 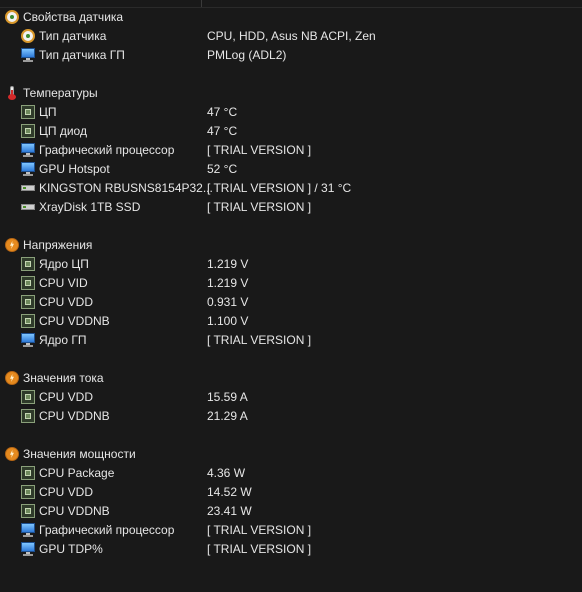 I want to click on sensor-row: XrayDisk 1TB SSD [ TRIAL VERSION ], so click(x=291, y=207).